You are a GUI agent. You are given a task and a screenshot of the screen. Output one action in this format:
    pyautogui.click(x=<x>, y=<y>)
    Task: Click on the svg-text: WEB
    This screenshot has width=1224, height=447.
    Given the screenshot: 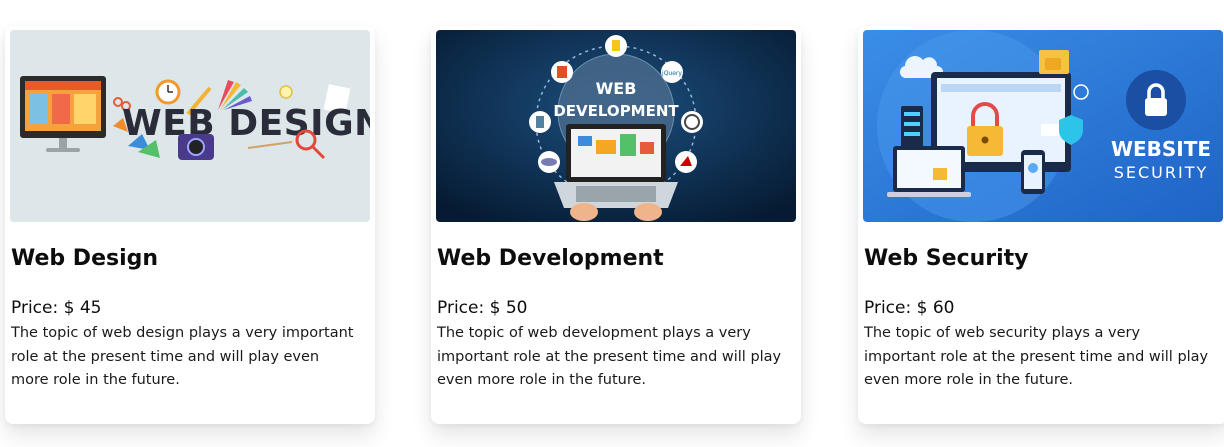 What is the action you would take?
    pyautogui.click(x=616, y=88)
    